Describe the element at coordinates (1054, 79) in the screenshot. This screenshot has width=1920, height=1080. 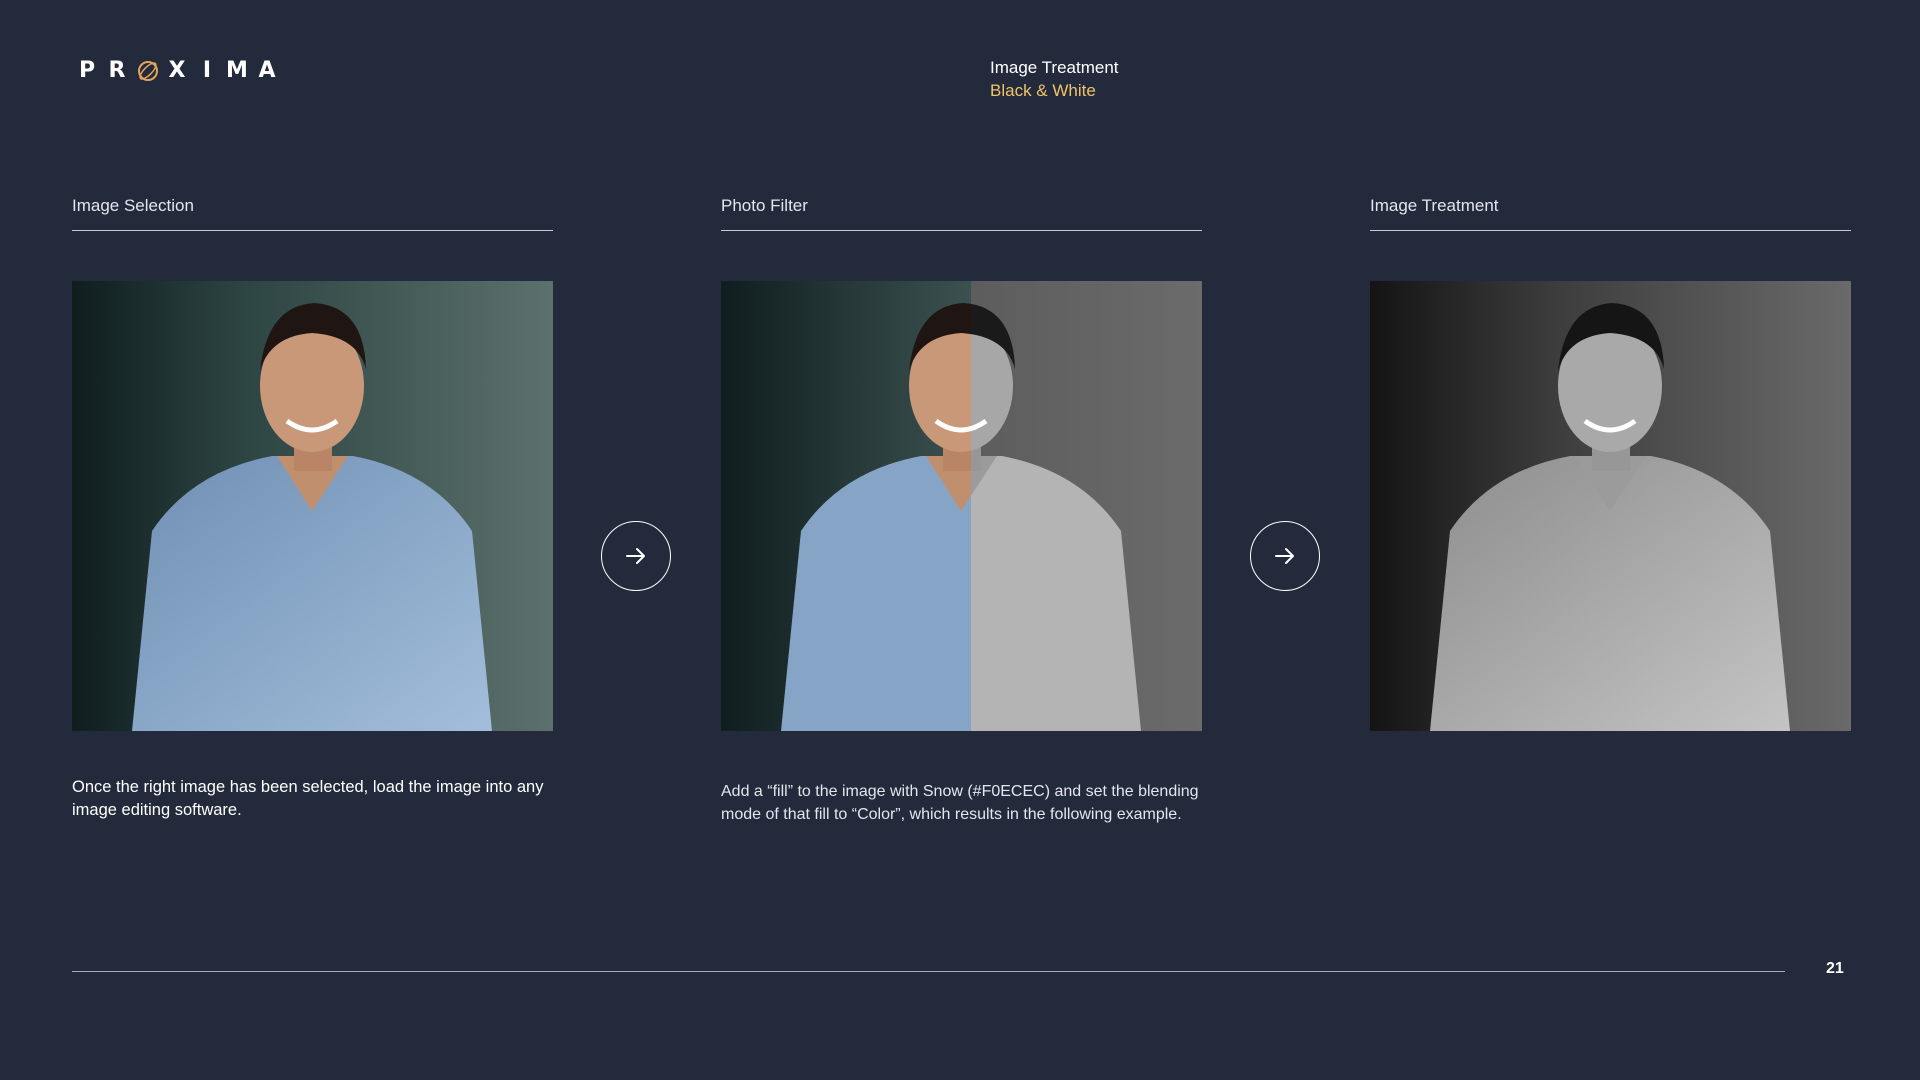
I see `section-header: Image Treatment Black & White` at that location.